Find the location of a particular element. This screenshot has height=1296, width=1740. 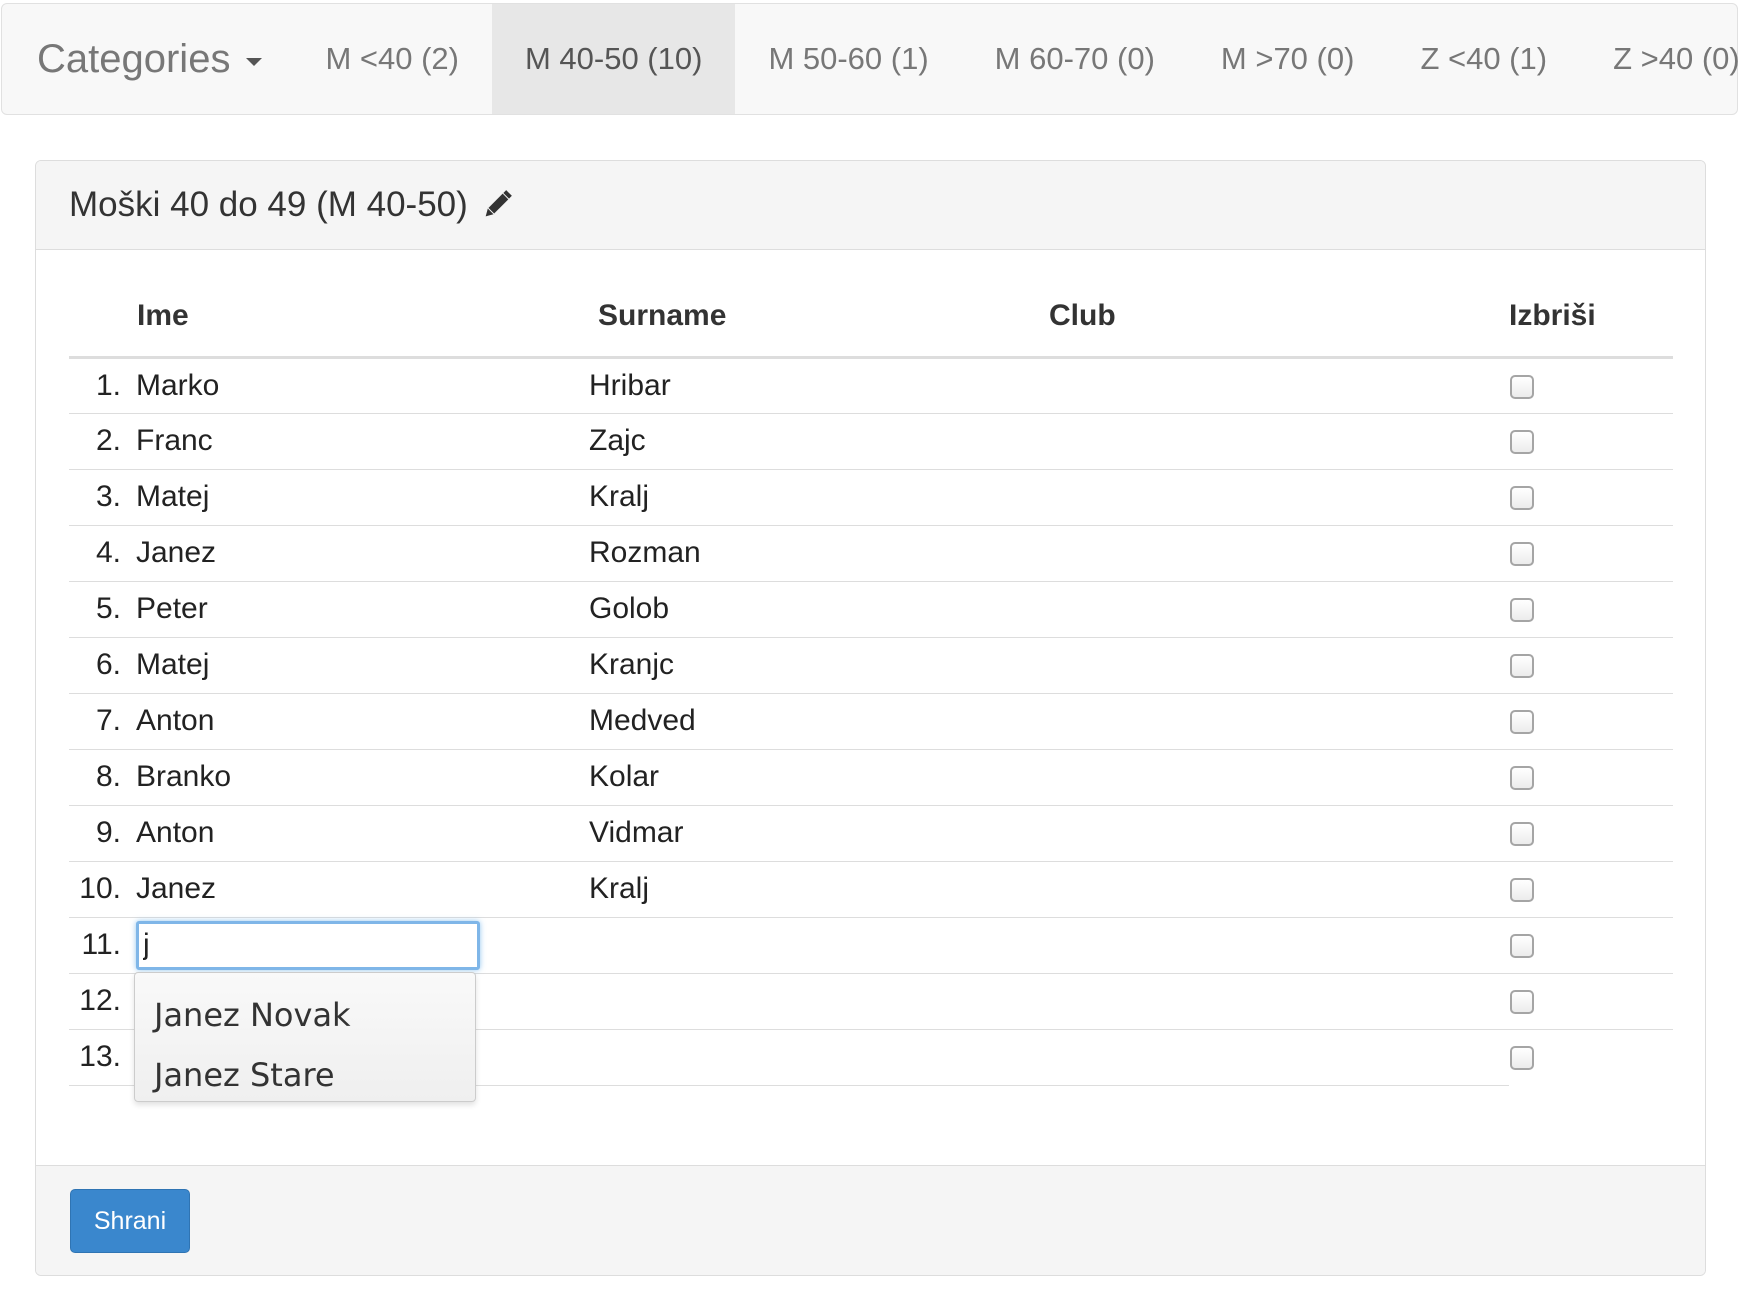

header-club: Club is located at coordinates (1279, 317).